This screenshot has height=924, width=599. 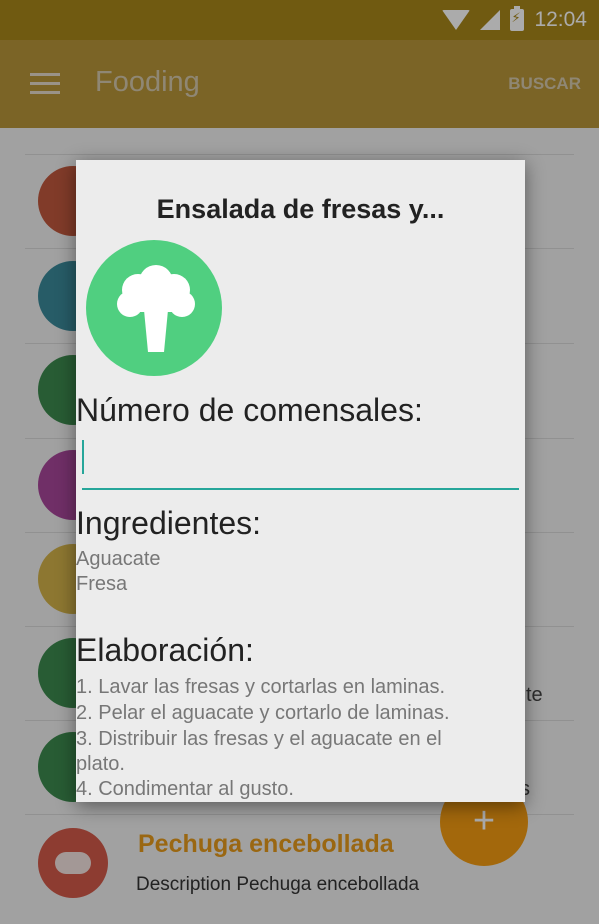 I want to click on recipe-image, so click(x=154, y=308).